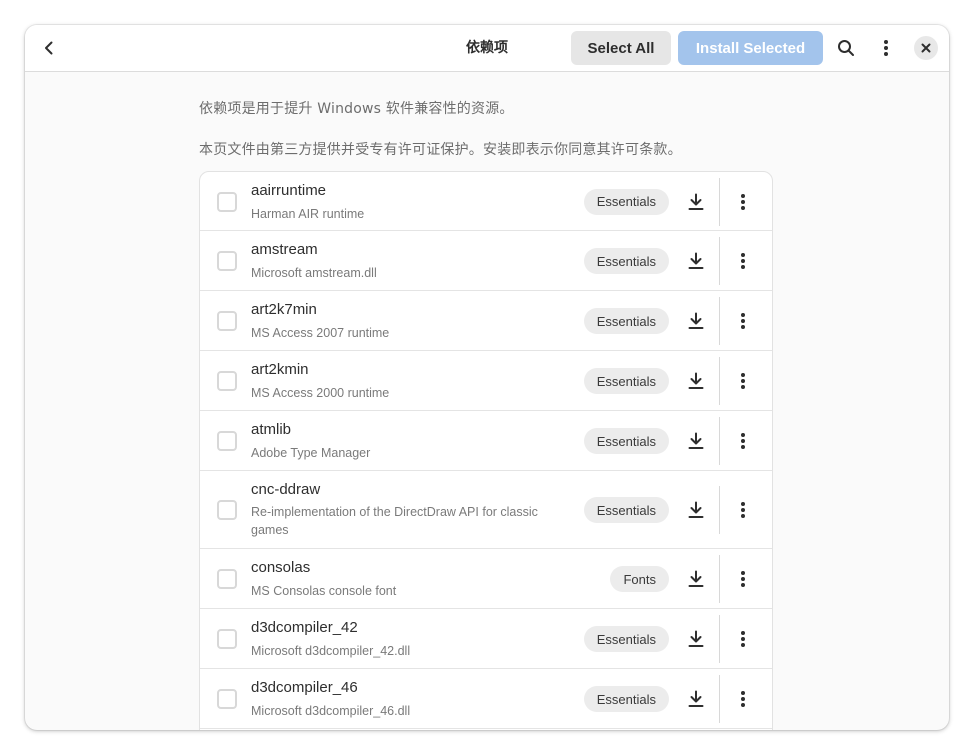 The width and height of the screenshot is (974, 755). What do you see at coordinates (750, 48) in the screenshot?
I see `install-selected-button: Install Selected` at bounding box center [750, 48].